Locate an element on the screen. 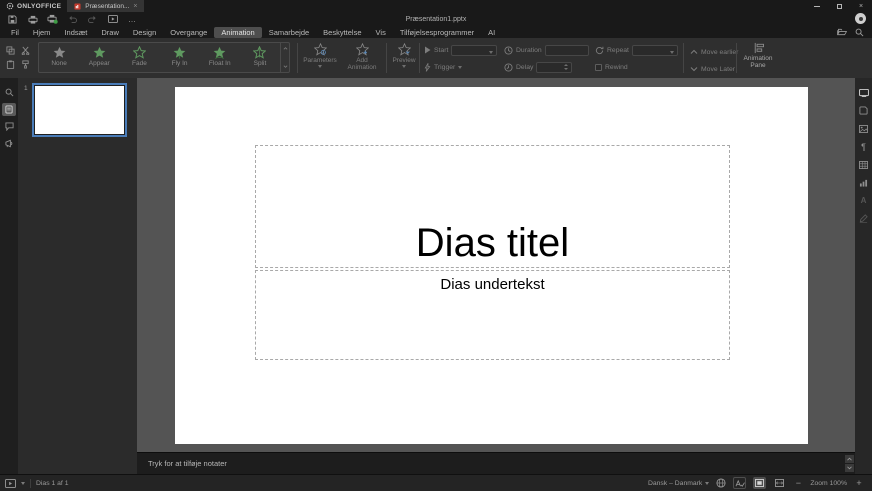  parameters-icon is located at coordinates (320, 49).